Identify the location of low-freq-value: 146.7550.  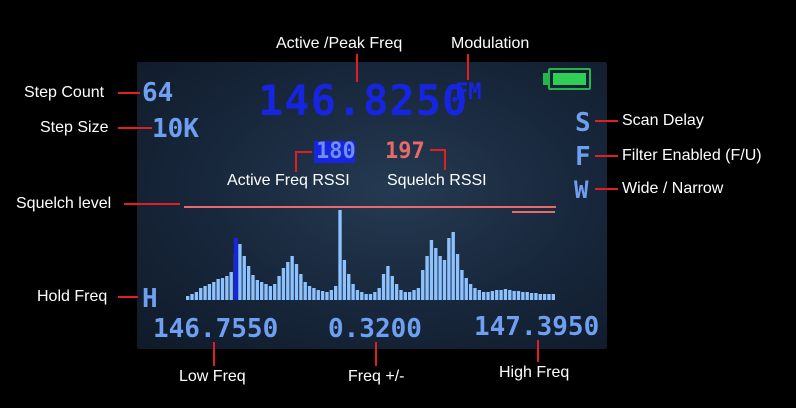
(216, 329).